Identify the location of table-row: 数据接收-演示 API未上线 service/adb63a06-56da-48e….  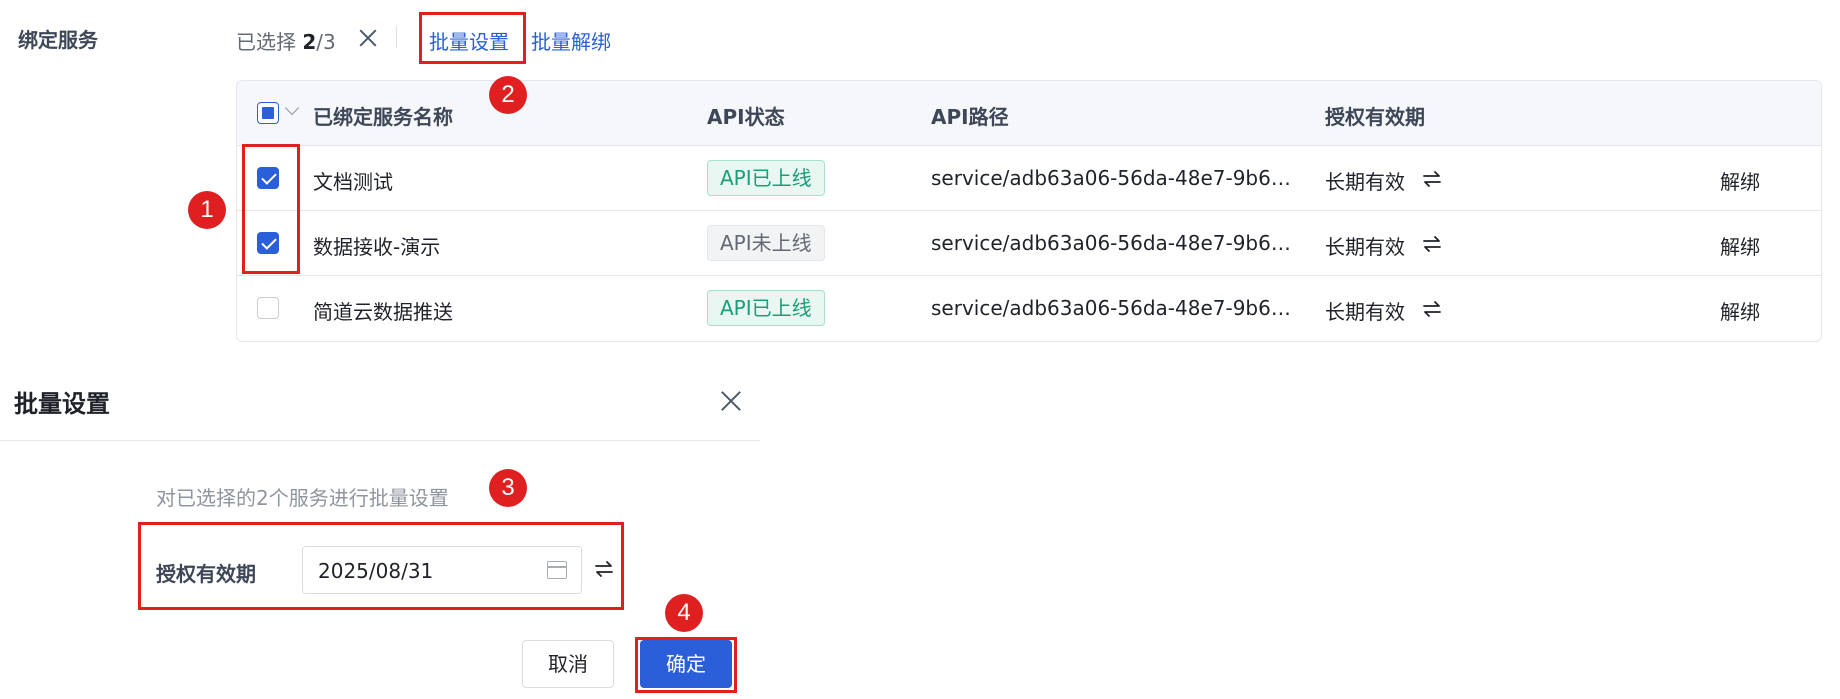
(1029, 243).